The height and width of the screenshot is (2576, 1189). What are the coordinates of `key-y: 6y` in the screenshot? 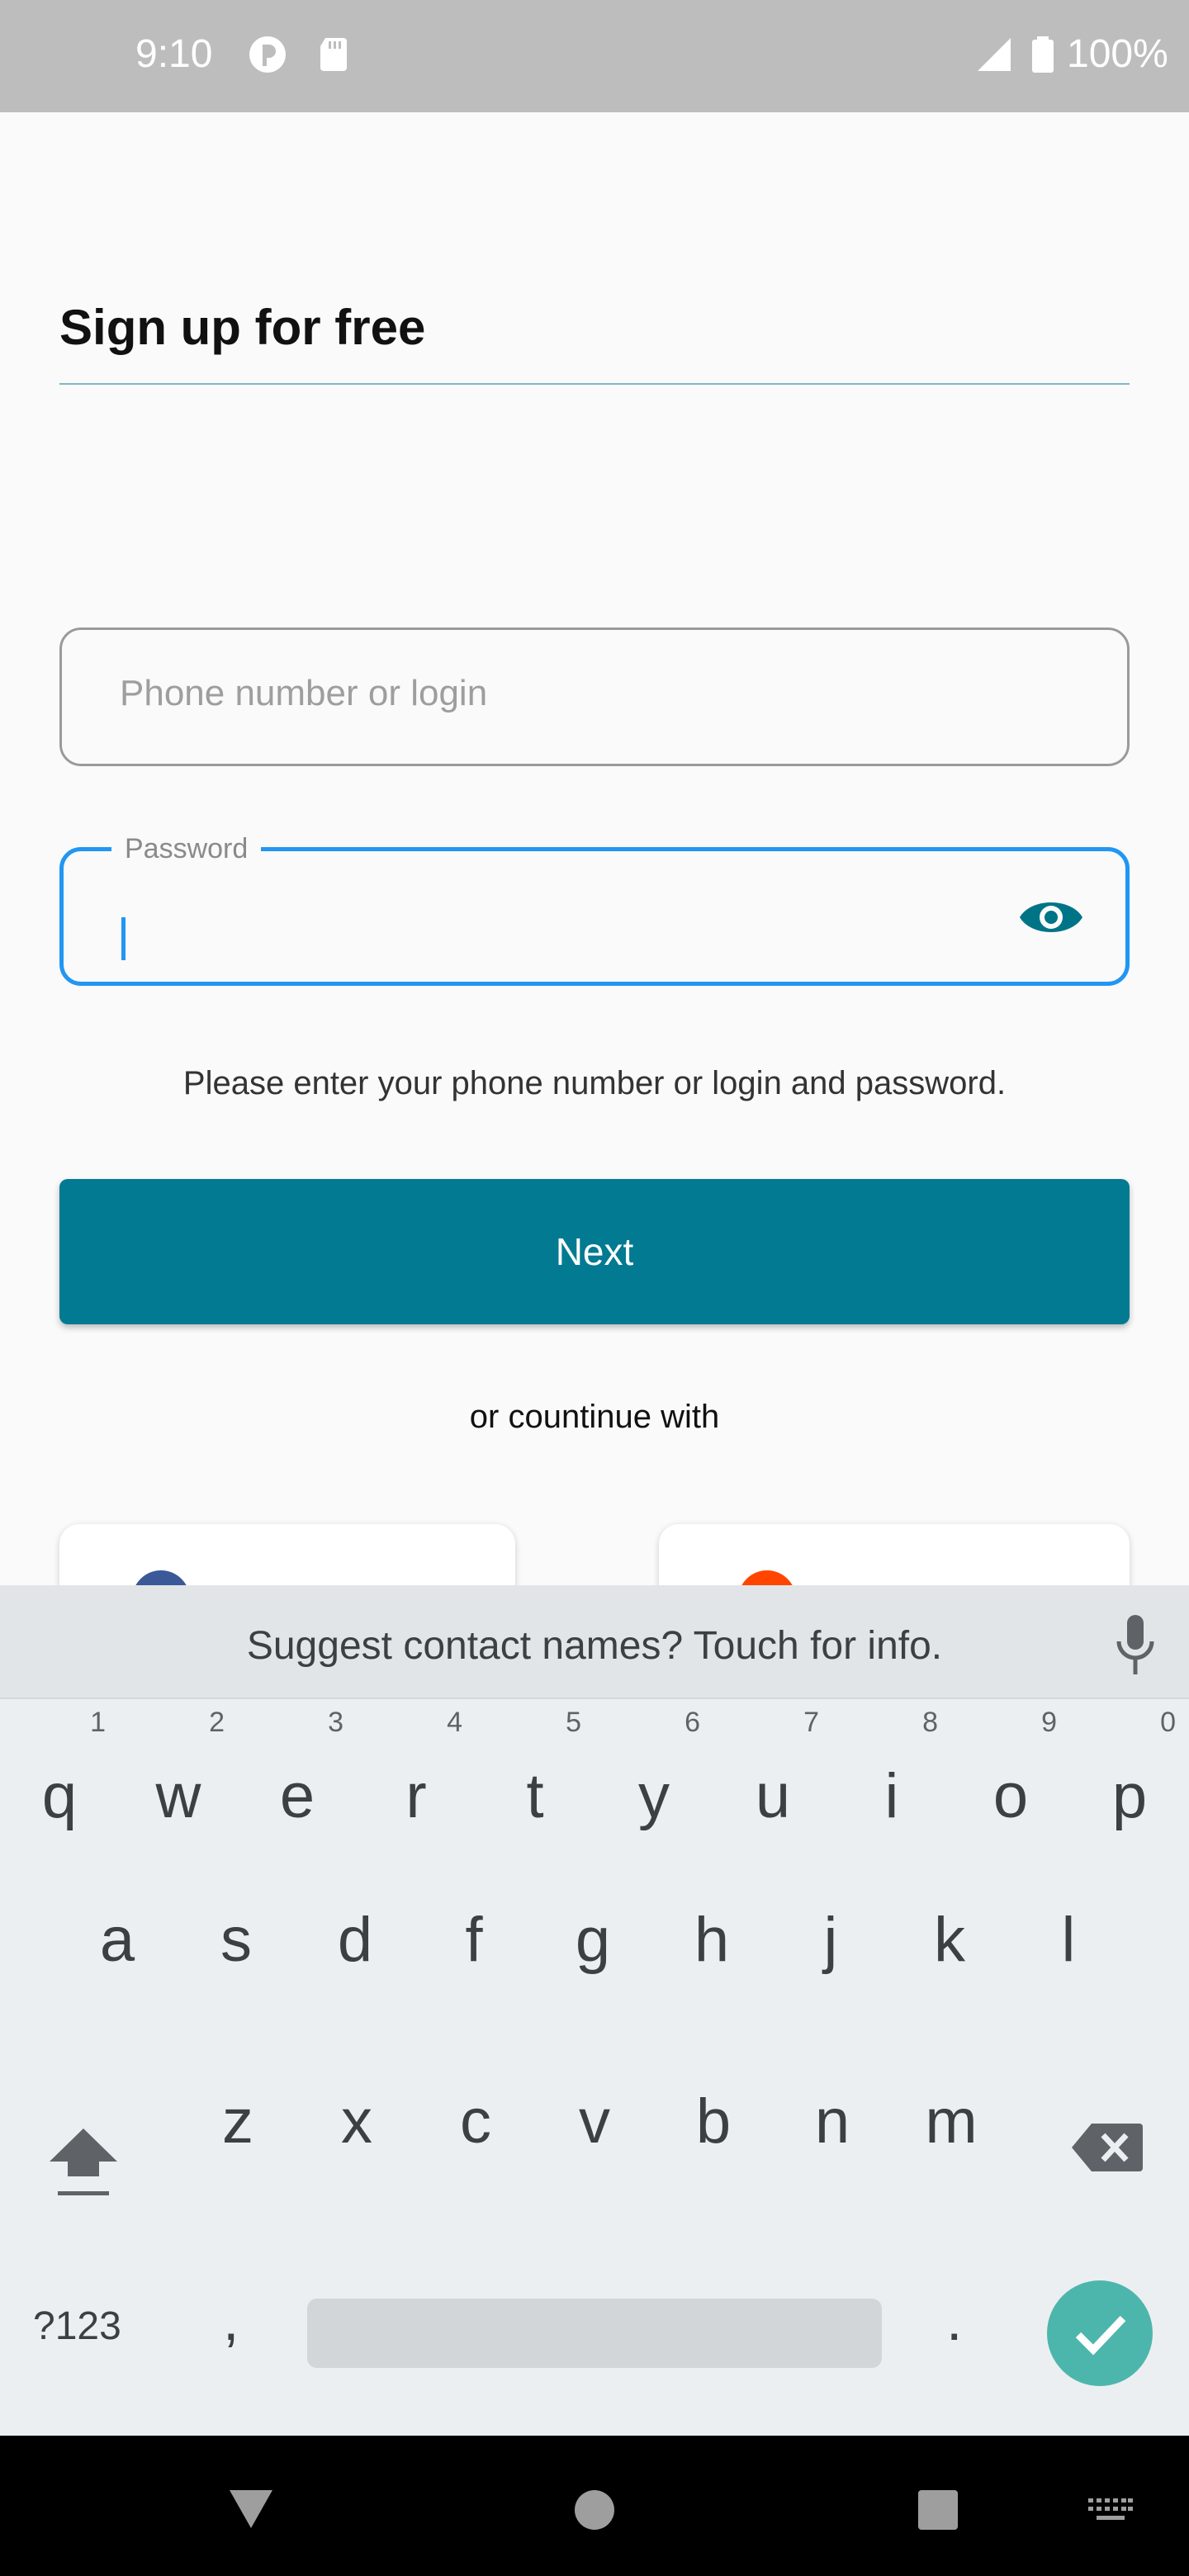 It's located at (654, 1788).